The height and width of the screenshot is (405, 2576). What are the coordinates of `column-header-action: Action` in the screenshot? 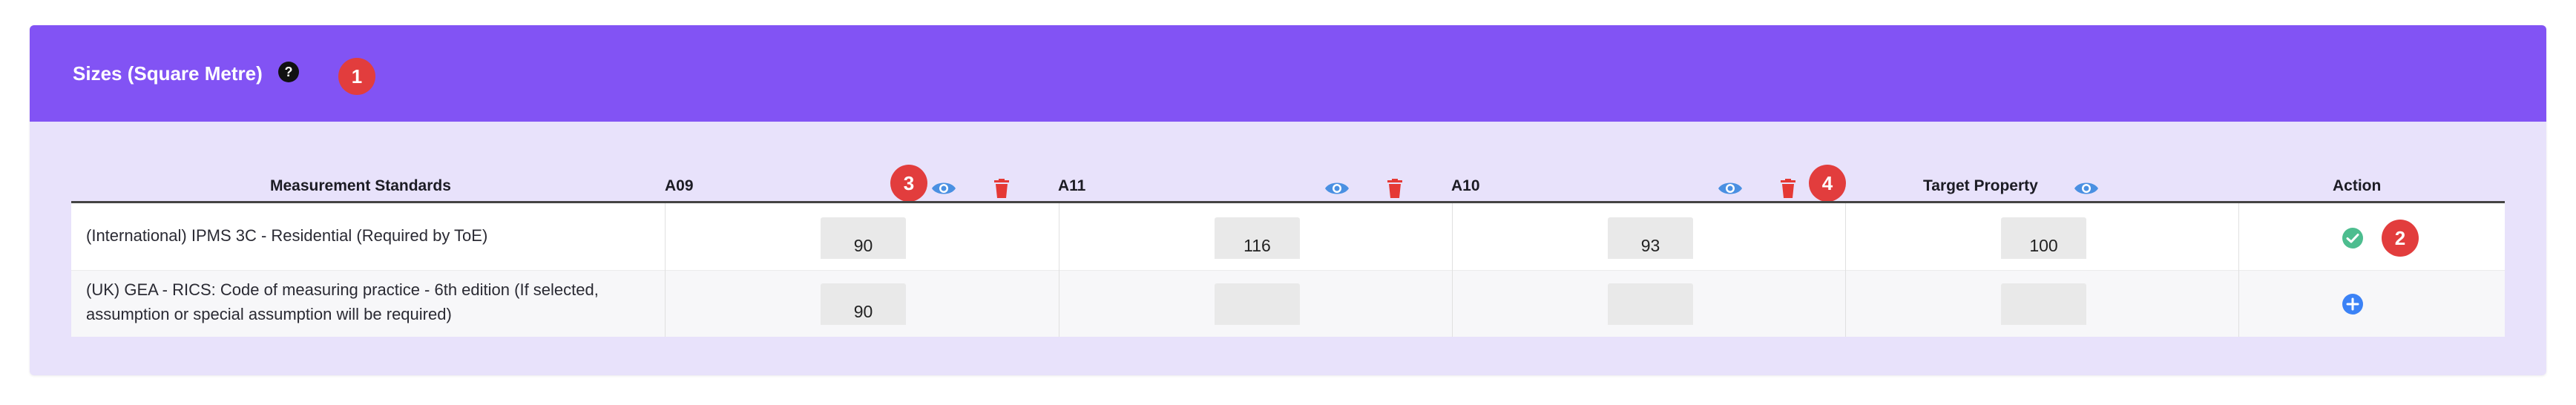 It's located at (2357, 185).